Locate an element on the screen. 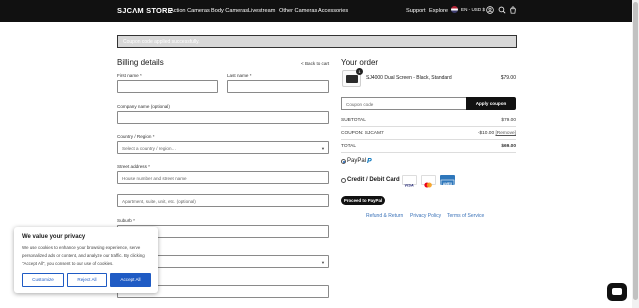 The width and height of the screenshot is (639, 308). nav-body-cameras: Body Cameras is located at coordinates (229, 11).